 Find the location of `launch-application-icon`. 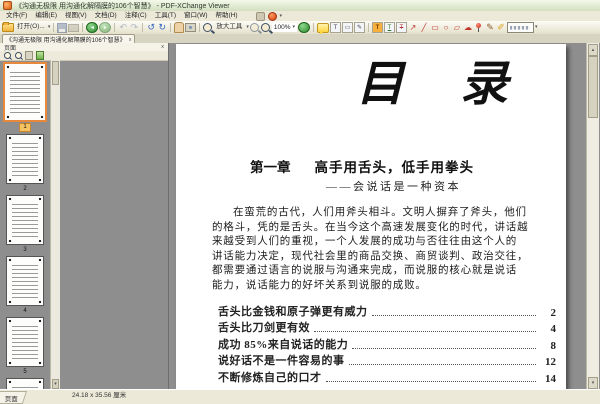

launch-application-icon is located at coordinates (272, 16).